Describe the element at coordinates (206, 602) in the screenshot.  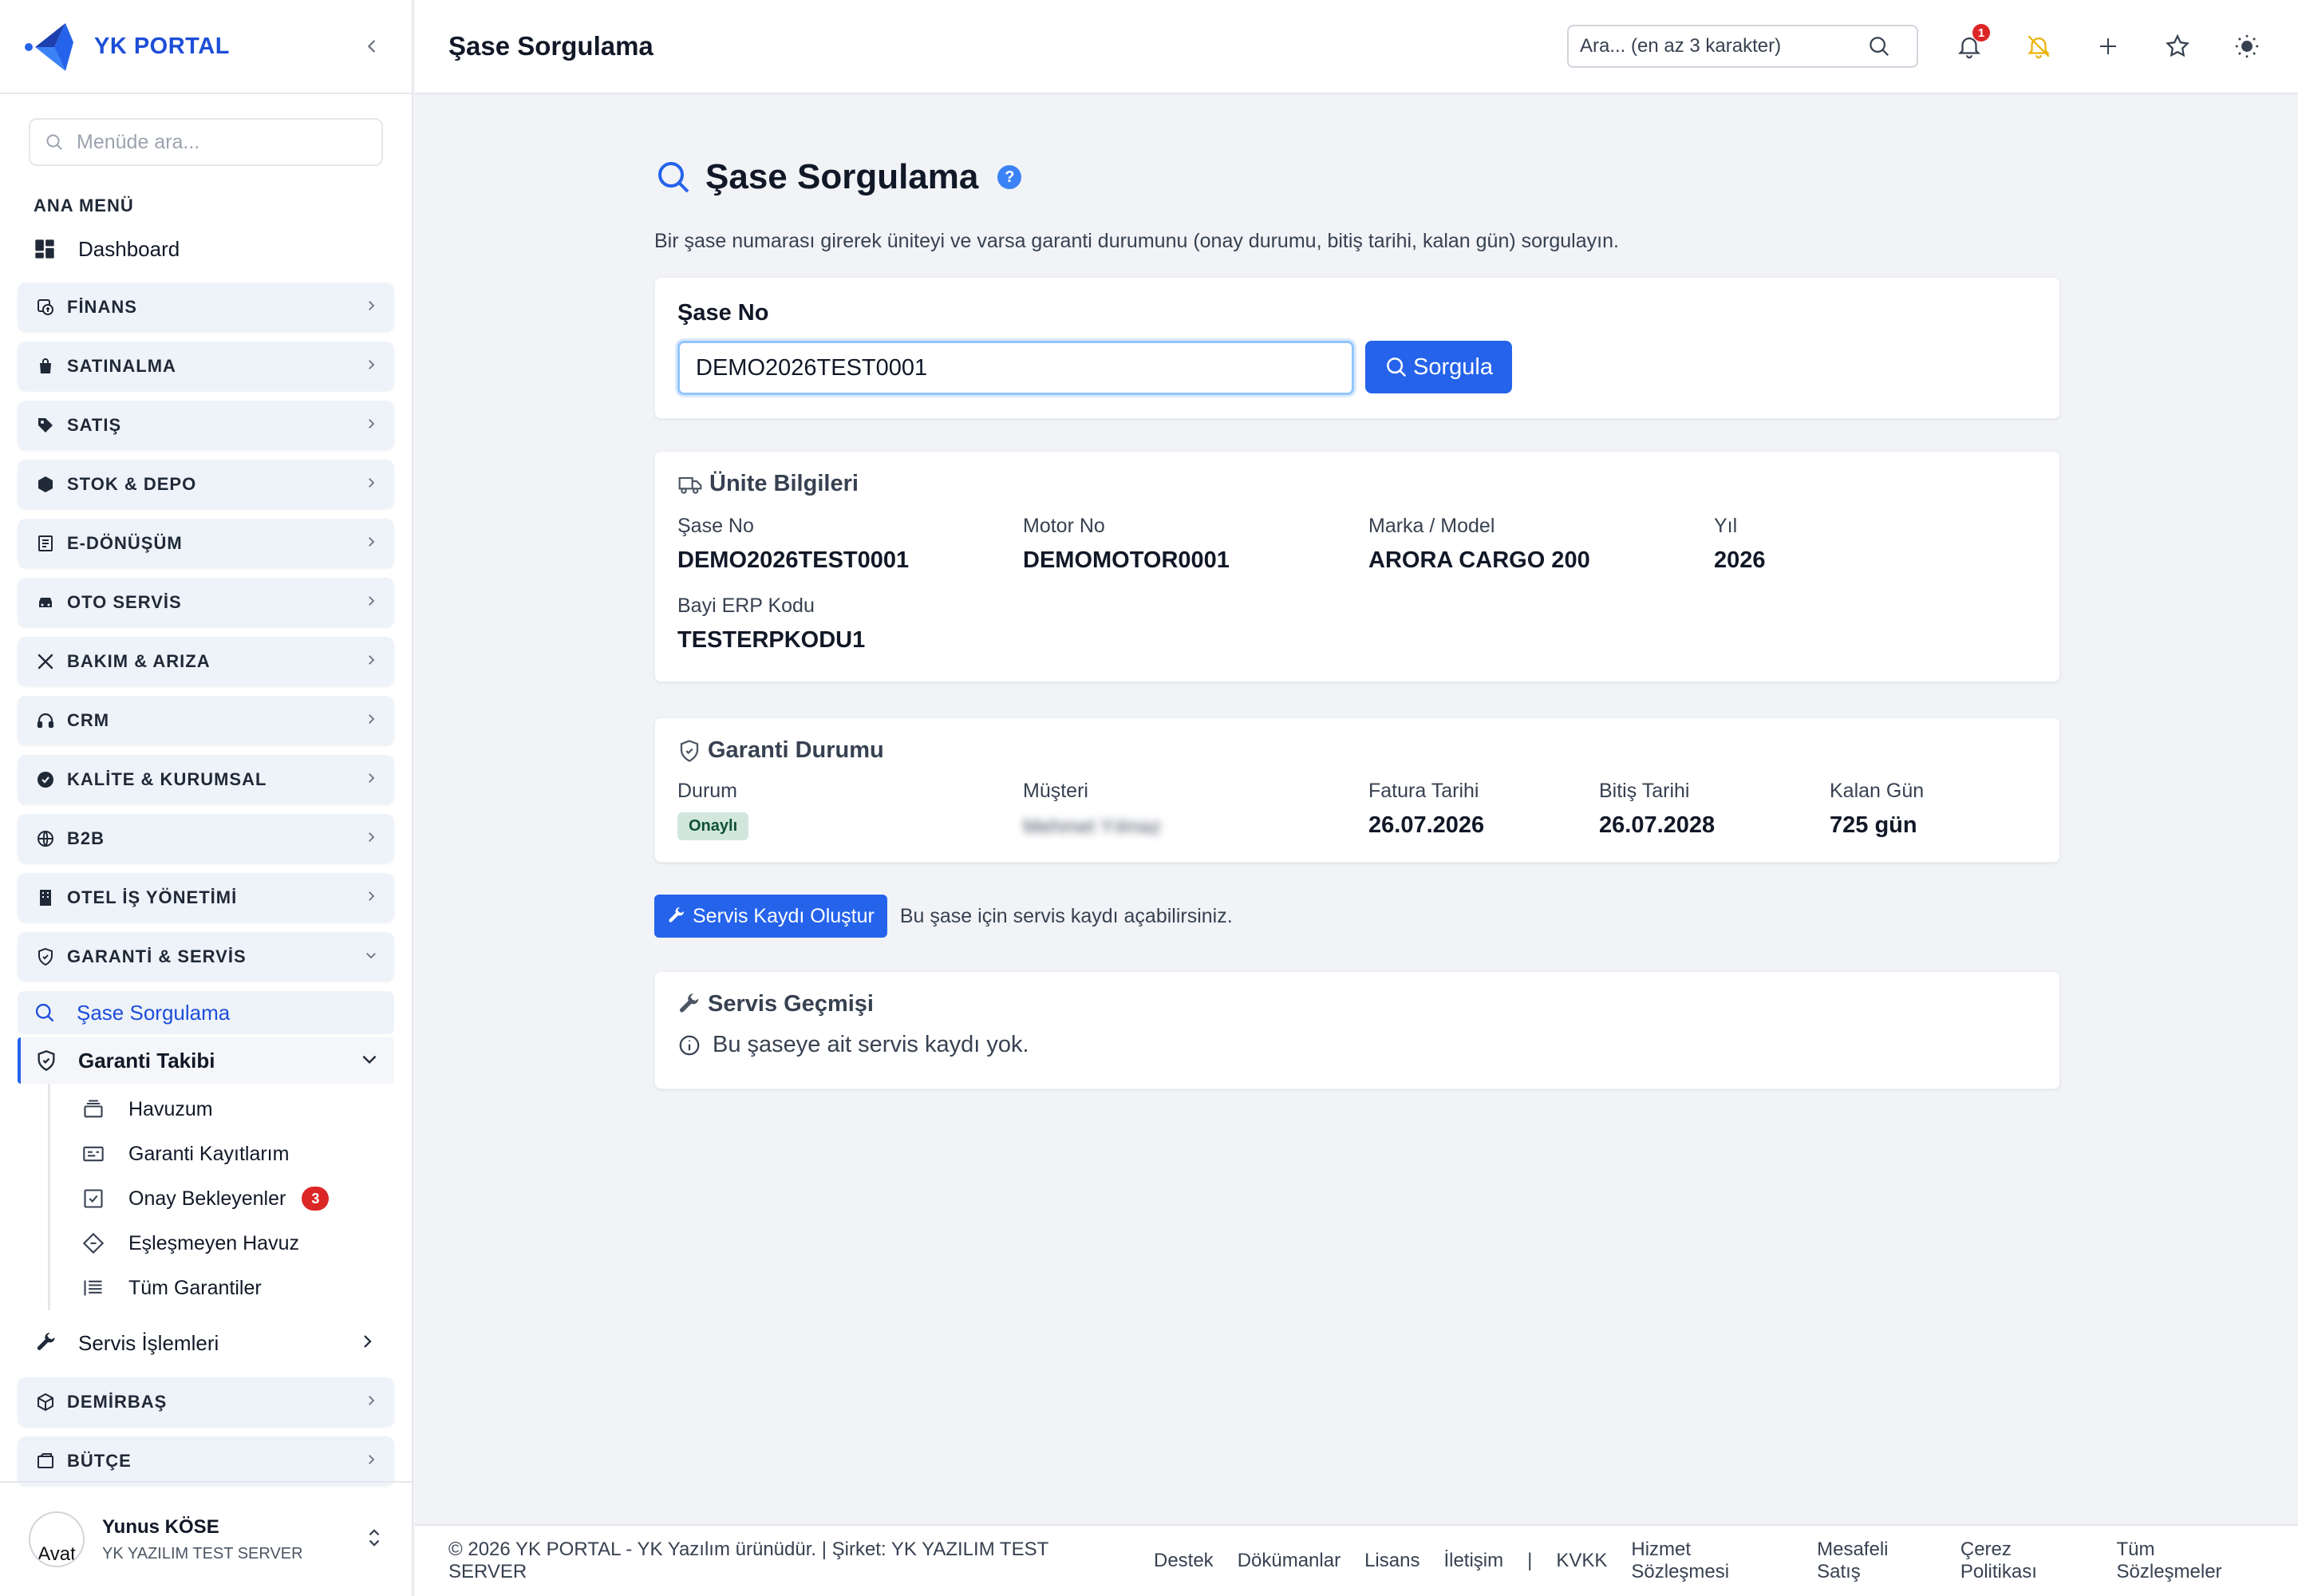
I see `sidebar-item-oto-servis: OTO SERVİS` at that location.